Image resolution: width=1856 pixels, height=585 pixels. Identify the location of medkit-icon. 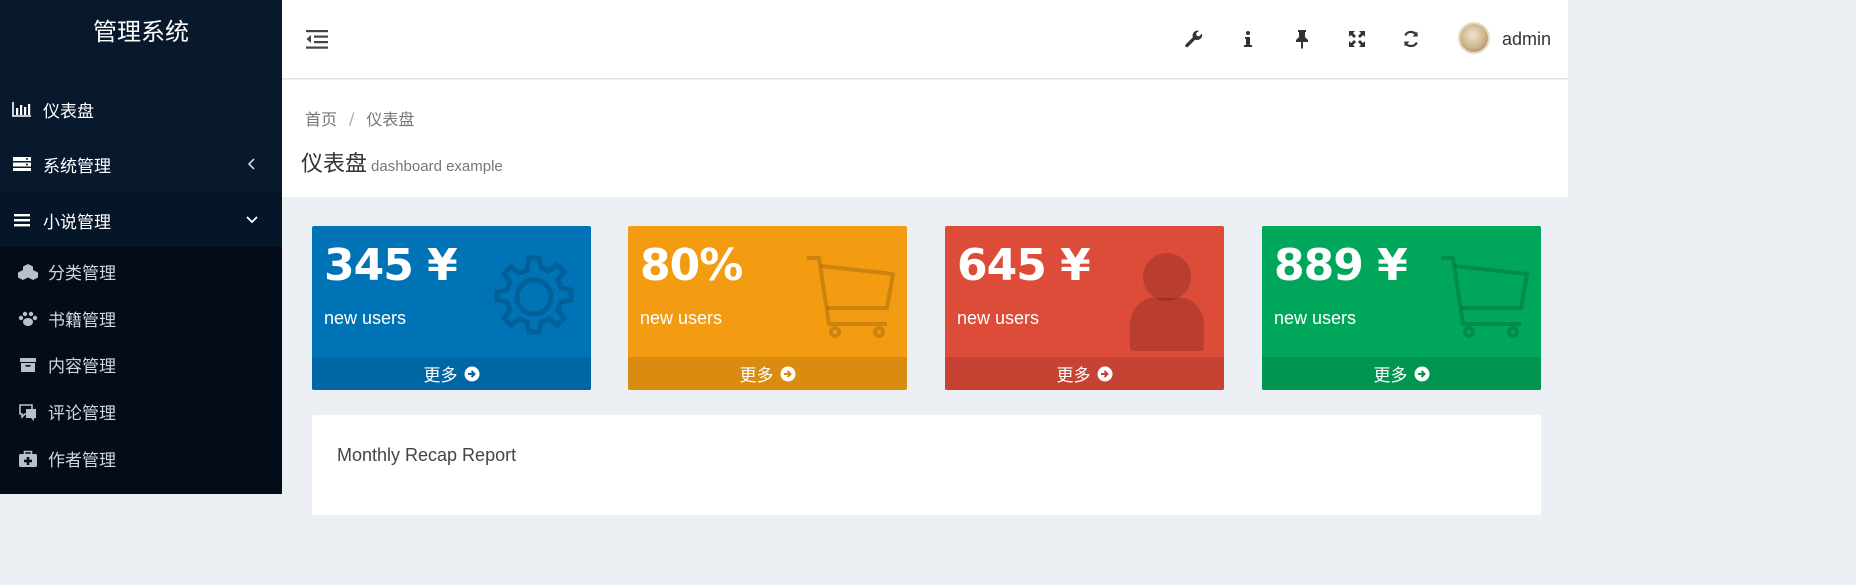
(28, 459).